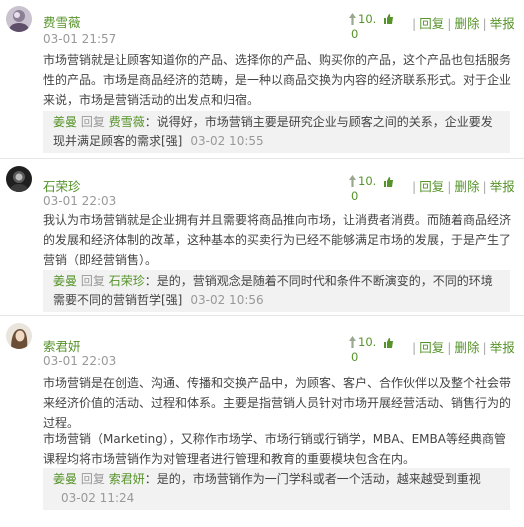 The image size is (524, 527). Describe the element at coordinates (312, 479) in the screenshot. I see `reply-text: ：是的，市场营销作为一门学科或者一个活动，越来越受到重视` at that location.